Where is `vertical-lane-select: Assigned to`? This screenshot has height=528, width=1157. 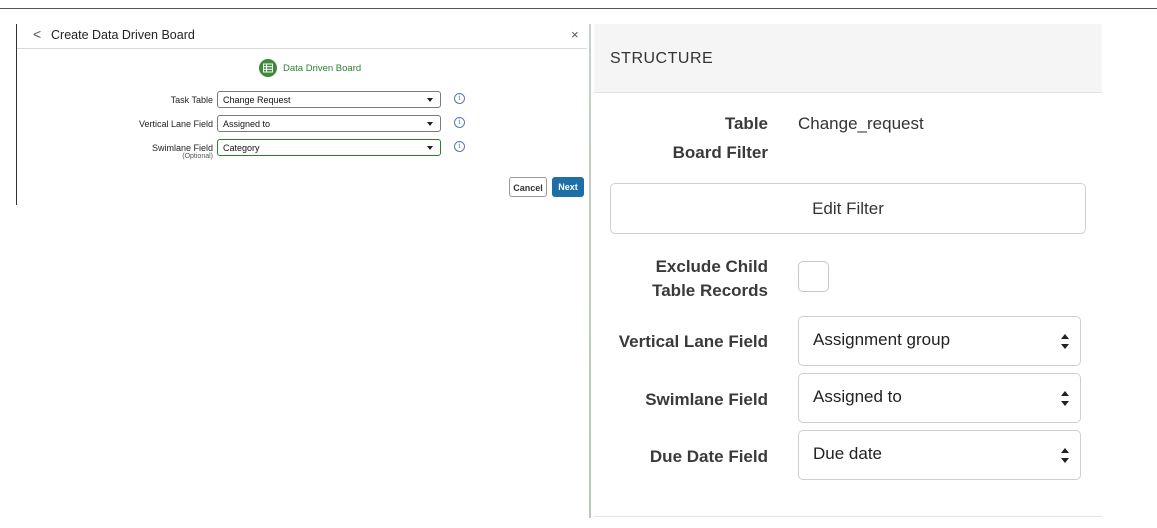
vertical-lane-select: Assigned to is located at coordinates (329, 123).